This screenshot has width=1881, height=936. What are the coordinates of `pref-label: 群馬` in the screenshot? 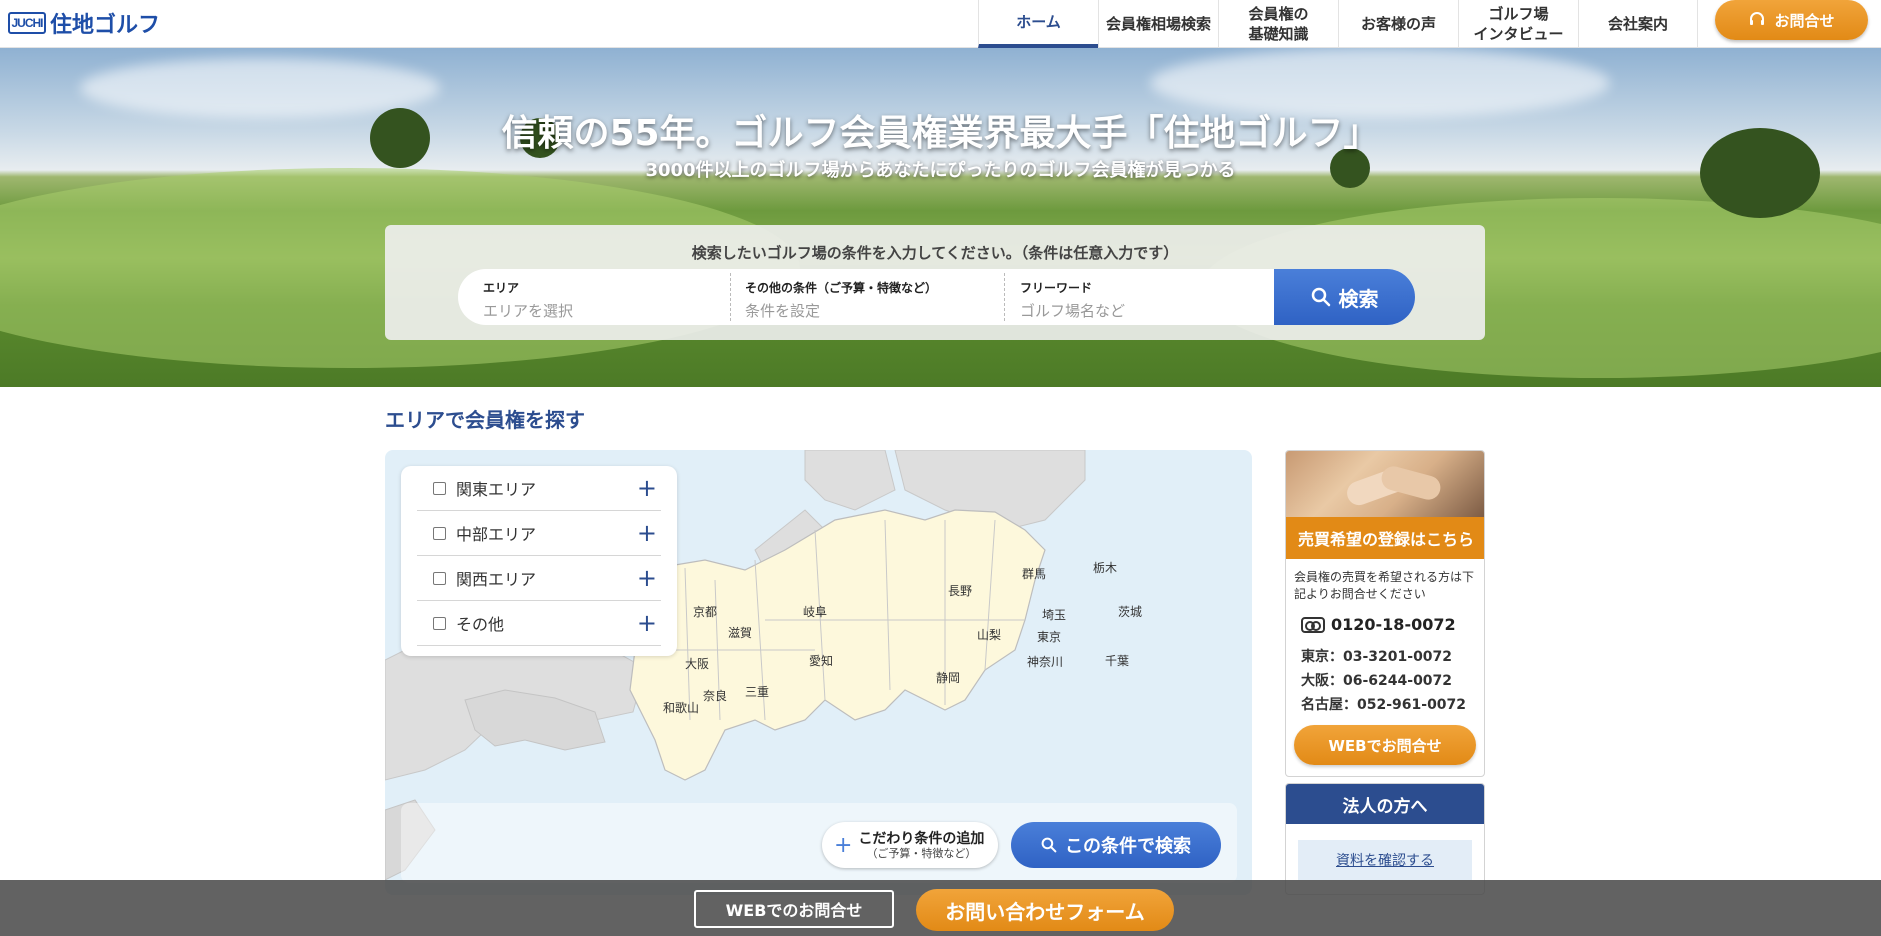 It's located at (1034, 574).